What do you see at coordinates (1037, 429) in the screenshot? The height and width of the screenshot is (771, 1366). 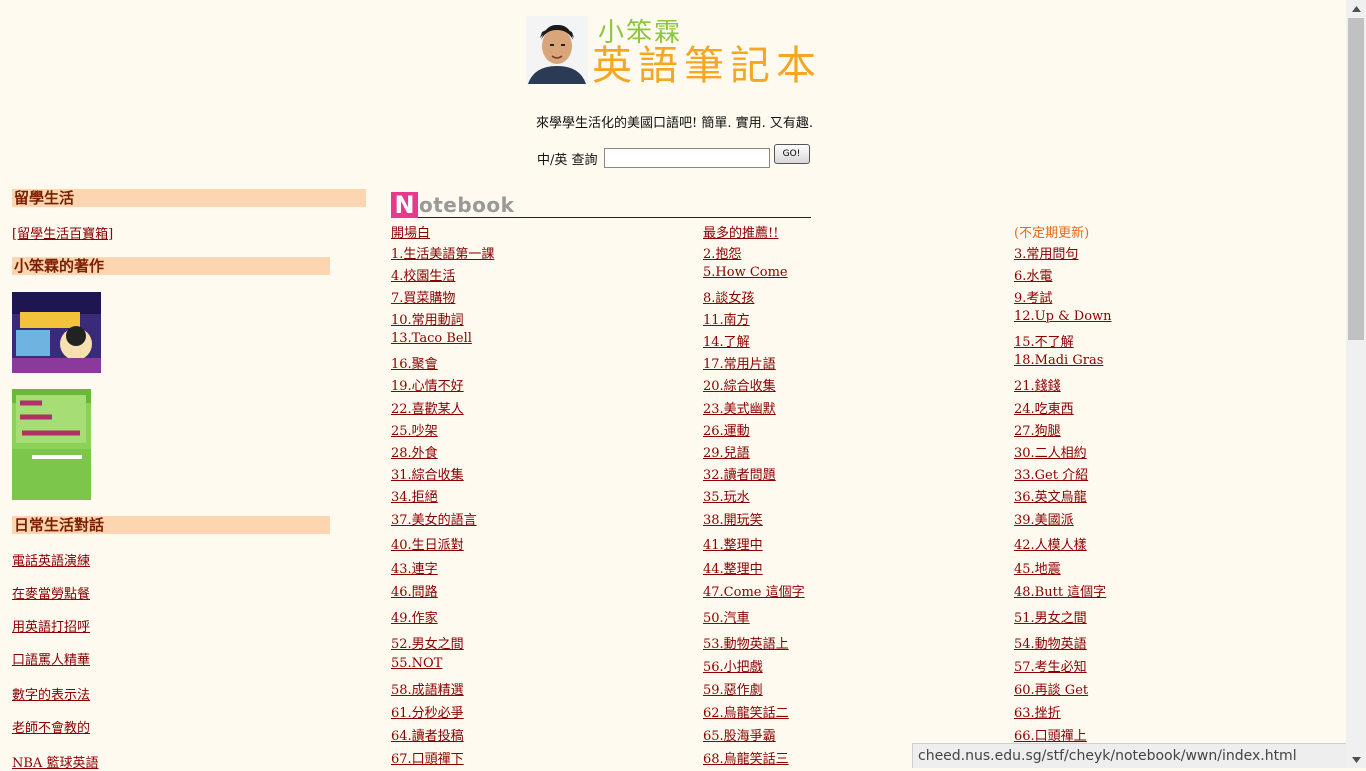 I see `lesson-link: 27.狗腿` at bounding box center [1037, 429].